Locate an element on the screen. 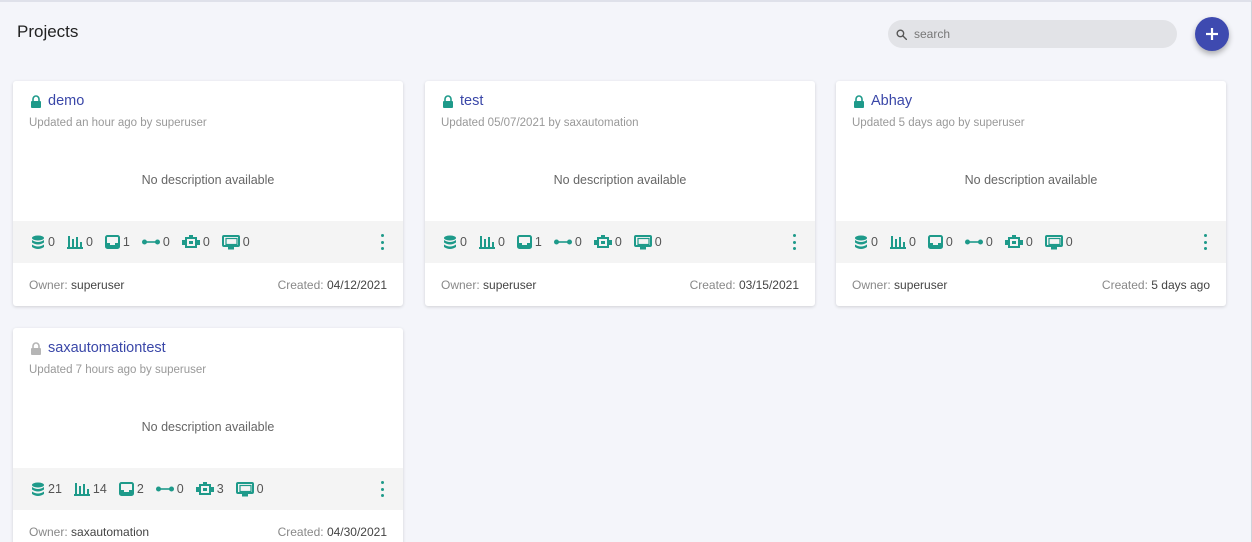  stat-datasets: 21 is located at coordinates (46, 489).